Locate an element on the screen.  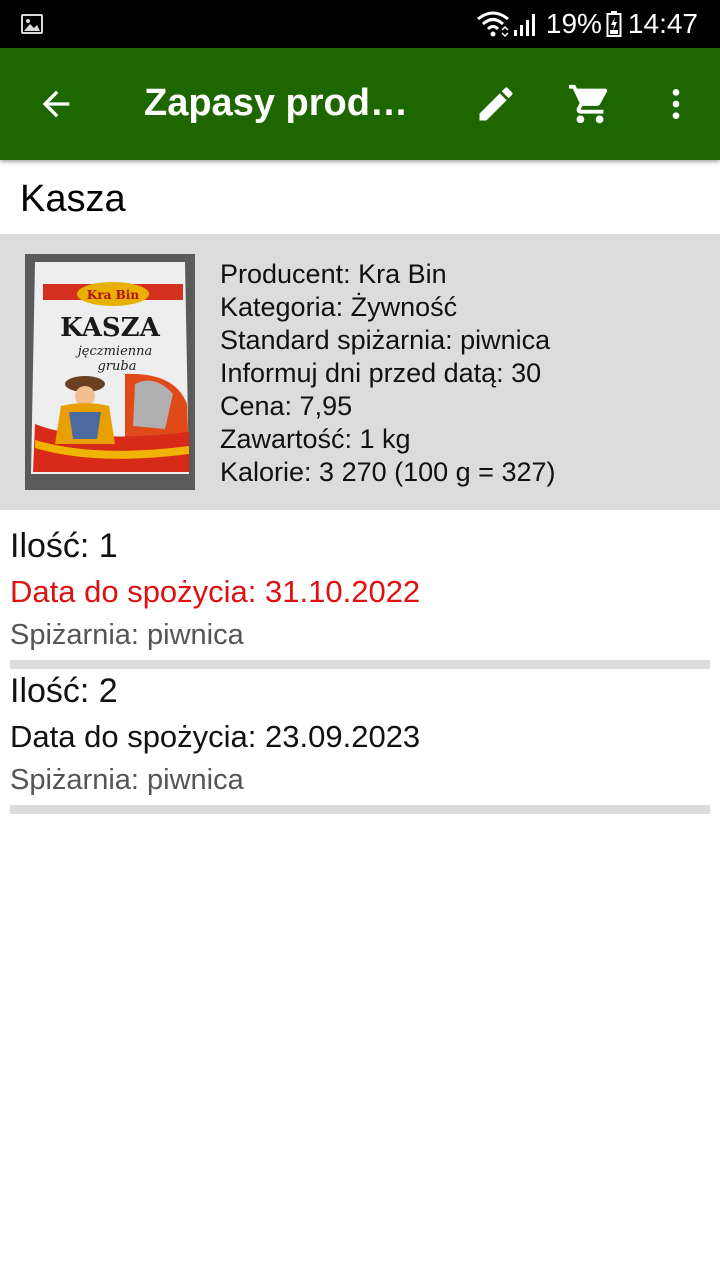
pencil-icon is located at coordinates (496, 104).